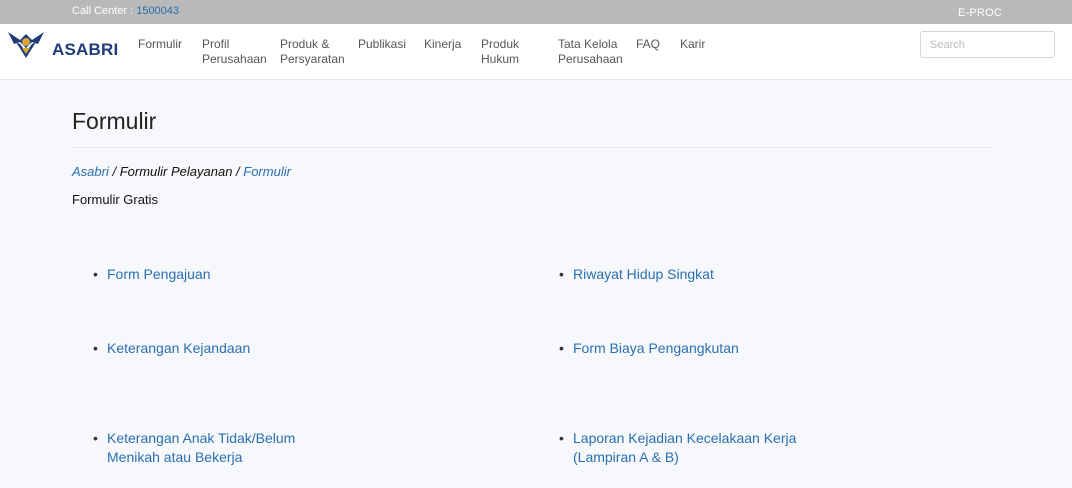 This screenshot has height=488, width=1072. What do you see at coordinates (216, 44) in the screenshot?
I see `nav-profil-label-line1: Profil` at bounding box center [216, 44].